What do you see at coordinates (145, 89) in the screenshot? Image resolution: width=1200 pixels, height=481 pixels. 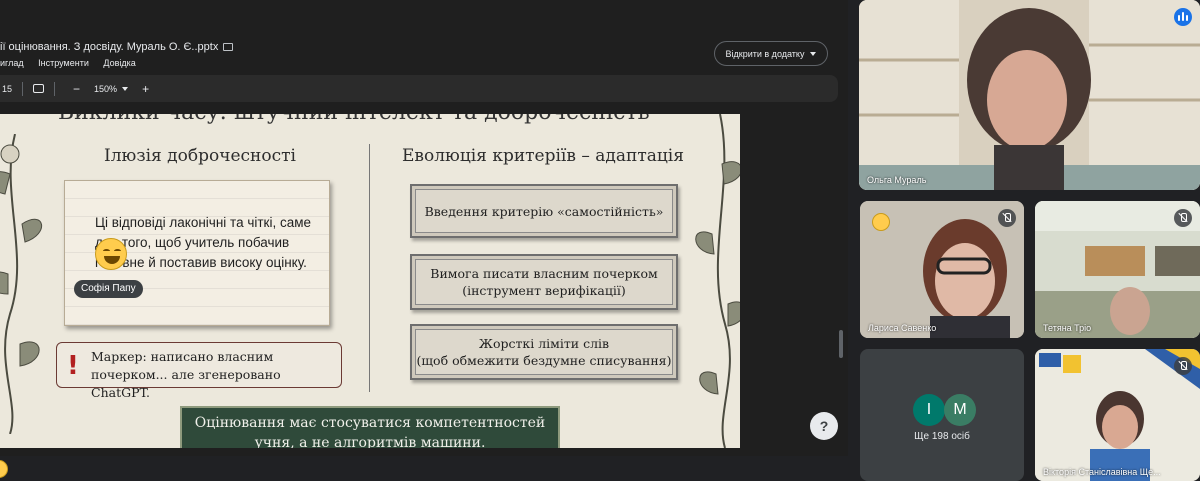 I see `zoom-in-icon: +` at bounding box center [145, 89].